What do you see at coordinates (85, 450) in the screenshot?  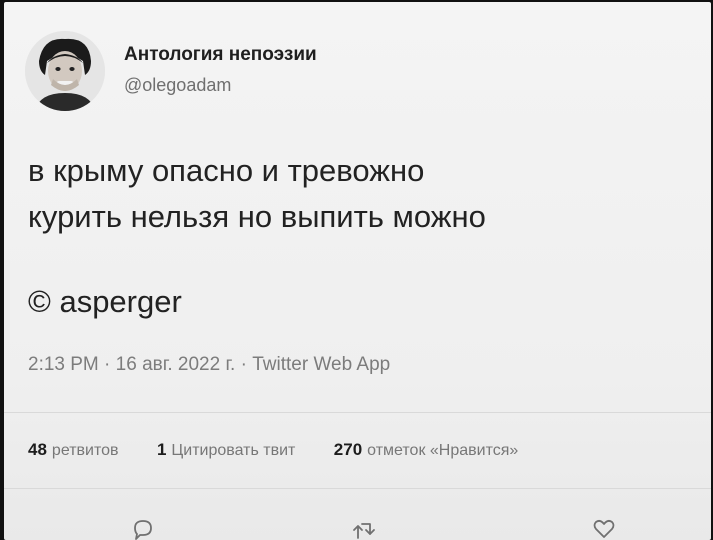 I see `retweets-label: ретвитов` at bounding box center [85, 450].